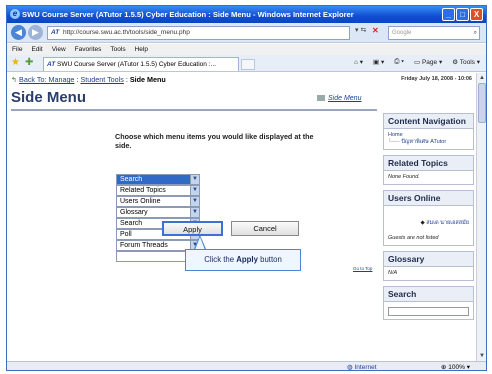 The height and width of the screenshot is (374, 492). I want to click on back-arrow-icon: ◀, so click(18, 32).